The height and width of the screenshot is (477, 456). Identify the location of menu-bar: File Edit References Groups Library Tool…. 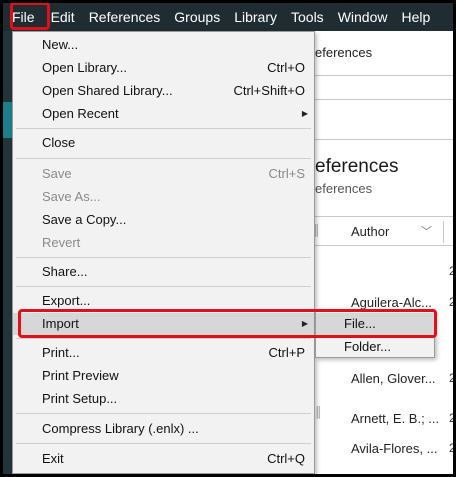
(228, 17).